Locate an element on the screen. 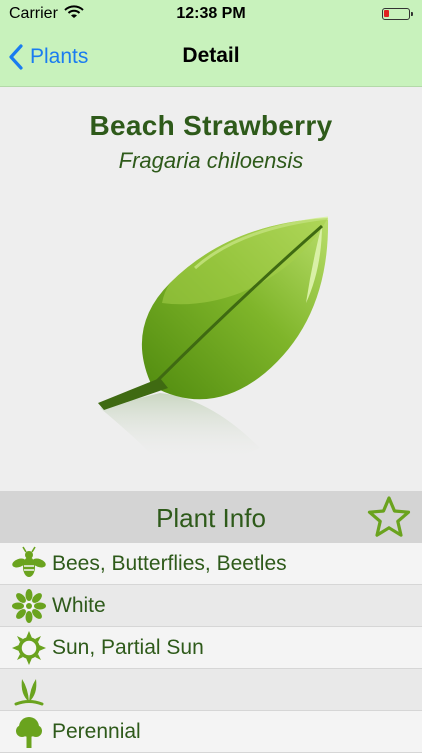 This screenshot has width=422, height=753. sun-icon is located at coordinates (29, 647).